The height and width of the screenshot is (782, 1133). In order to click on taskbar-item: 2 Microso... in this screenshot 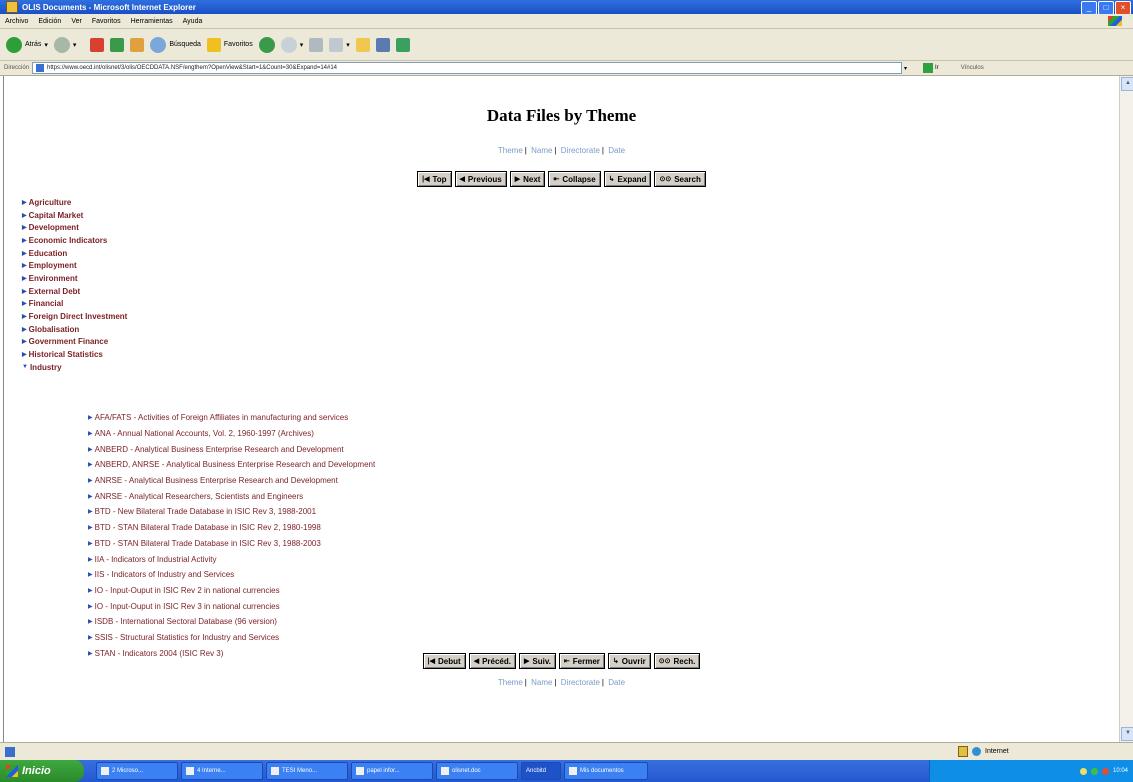, I will do `click(137, 771)`.